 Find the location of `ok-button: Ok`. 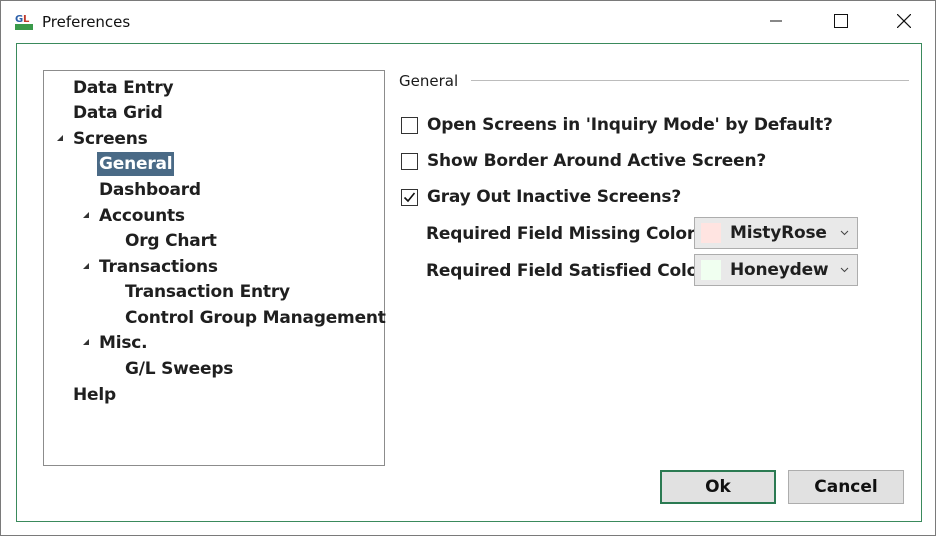

ok-button: Ok is located at coordinates (718, 487).